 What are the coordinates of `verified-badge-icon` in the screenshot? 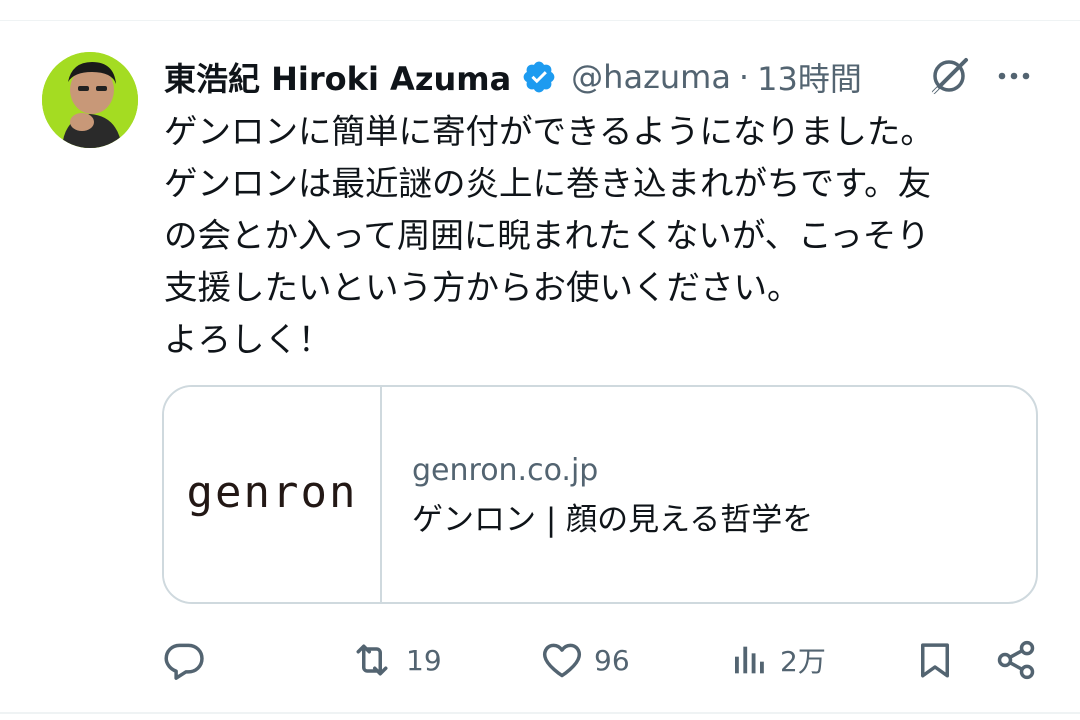 It's located at (539, 77).